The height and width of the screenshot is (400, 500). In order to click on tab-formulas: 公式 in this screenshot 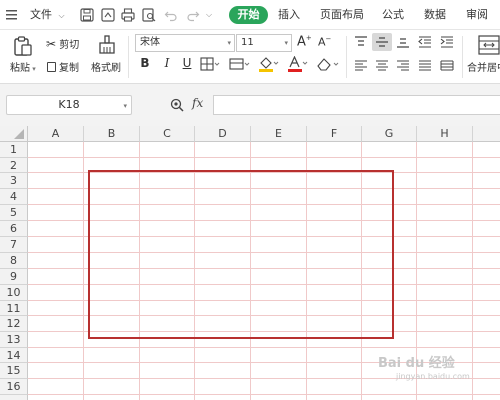, I will do `click(393, 15)`.